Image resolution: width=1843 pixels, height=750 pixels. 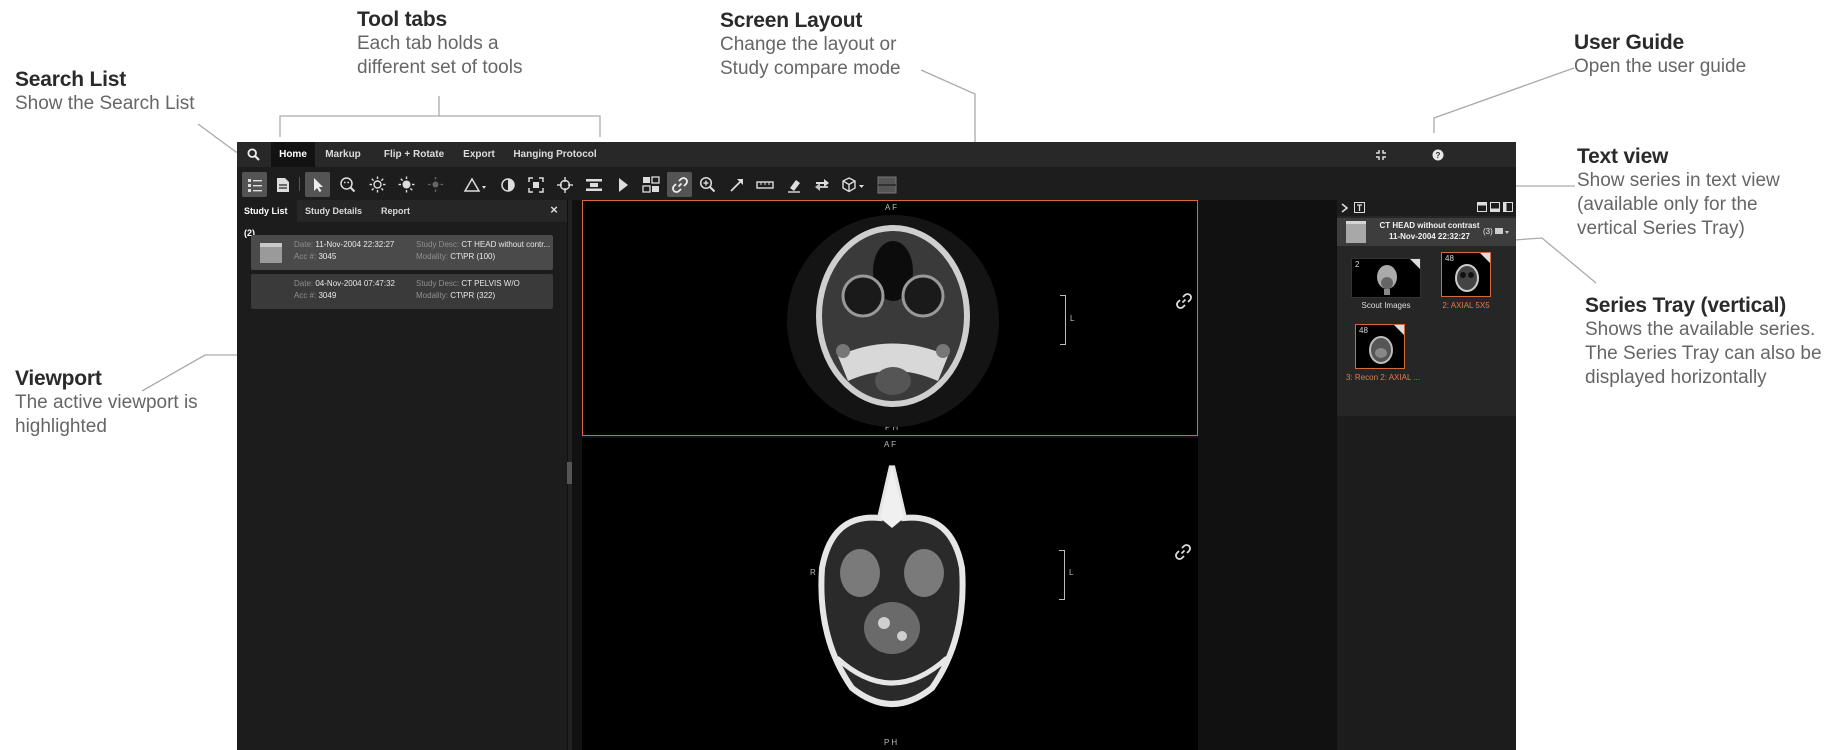 I want to click on zoom-pan-tool-button, so click(x=347, y=184).